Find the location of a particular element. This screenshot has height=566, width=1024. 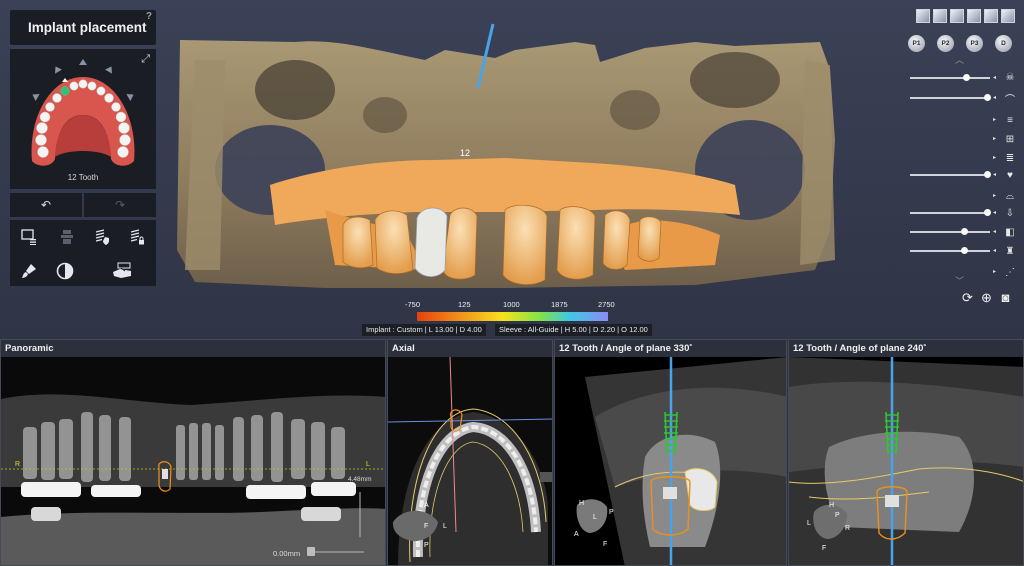

zoom-value: 0.00mm is located at coordinates (287, 553).